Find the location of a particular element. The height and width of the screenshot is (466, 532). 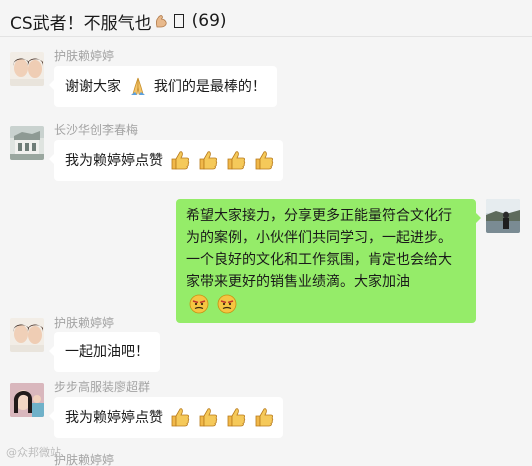

sender-name: 长沙华创李春梅 is located at coordinates (96, 130).